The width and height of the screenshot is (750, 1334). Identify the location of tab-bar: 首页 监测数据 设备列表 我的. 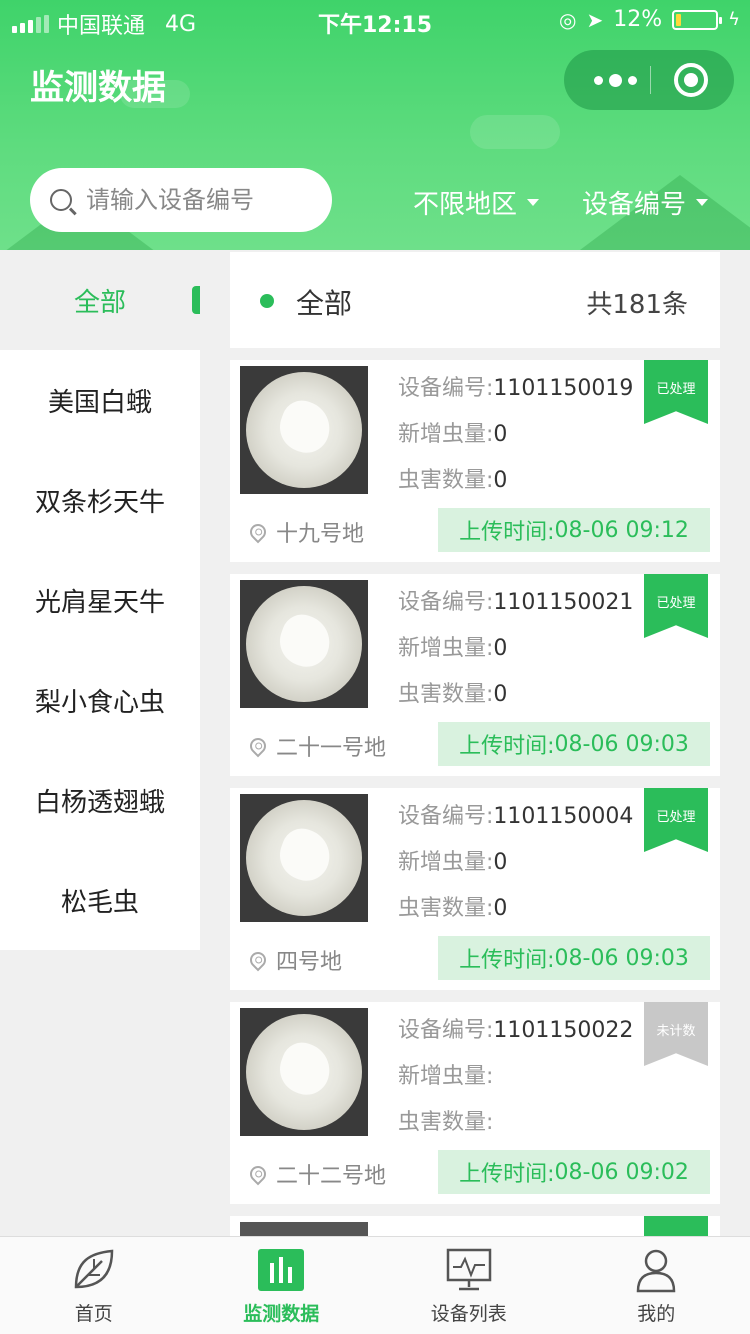
(375, 1285).